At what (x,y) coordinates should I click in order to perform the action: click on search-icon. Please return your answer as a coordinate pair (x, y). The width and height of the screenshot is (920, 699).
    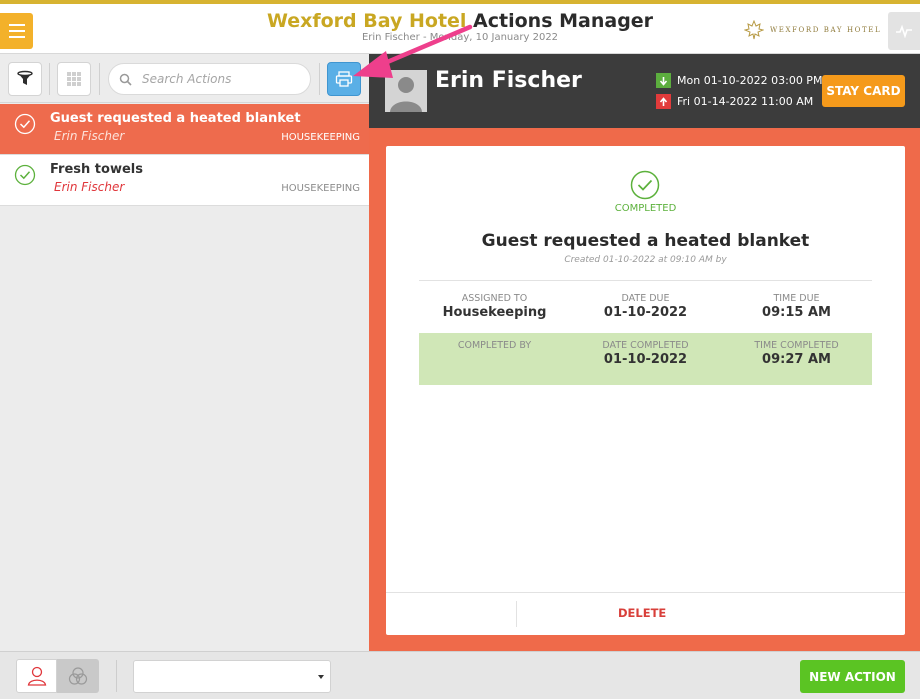
    Looking at the image, I should click on (125, 79).